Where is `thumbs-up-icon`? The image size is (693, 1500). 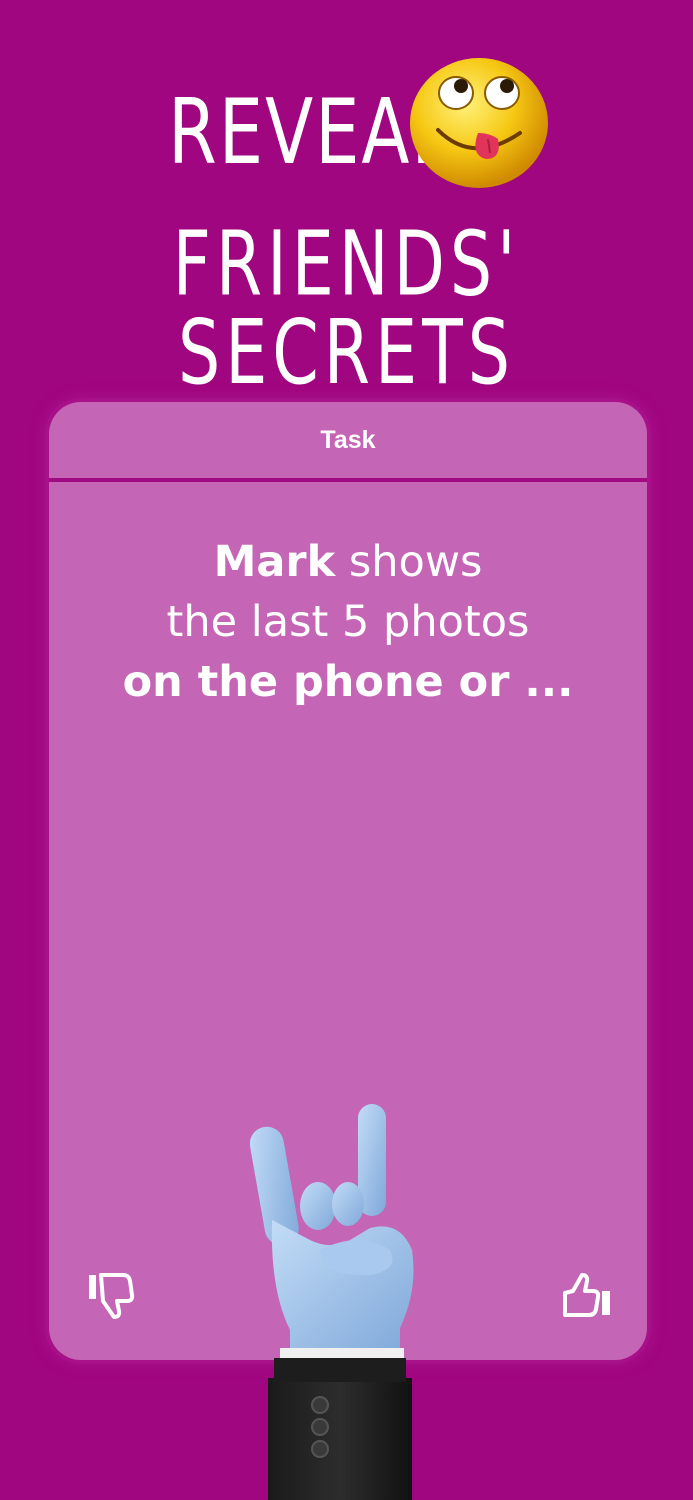
thumbs-up-icon is located at coordinates (586, 1295).